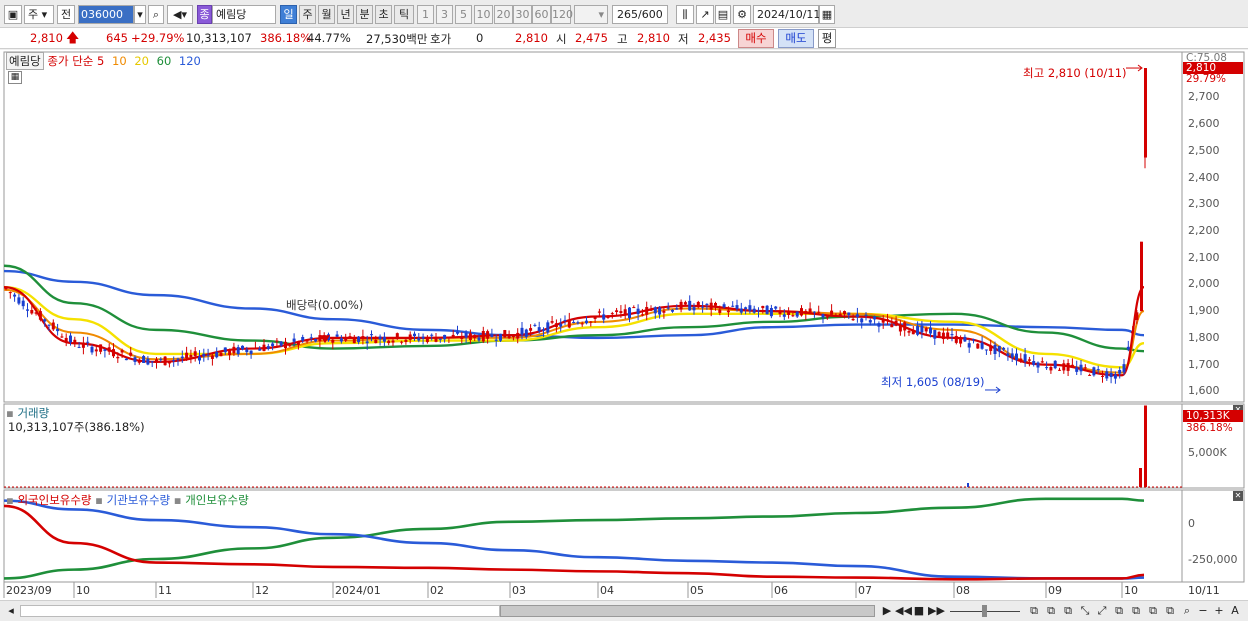 Image resolution: width=1248 pixels, height=621 pixels. What do you see at coordinates (15, 77) in the screenshot?
I see `table-toggle-icon: ▦` at bounding box center [15, 77].